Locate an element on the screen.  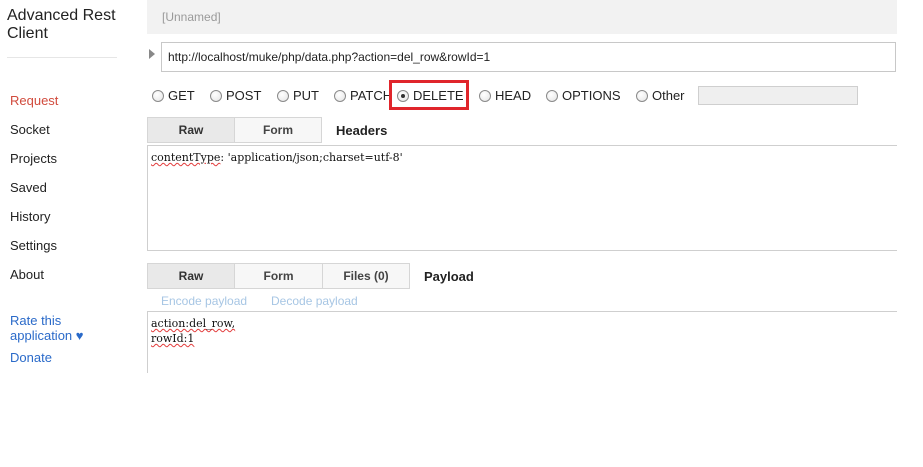
payload-line-2: rowId:1 is located at coordinates (173, 338).